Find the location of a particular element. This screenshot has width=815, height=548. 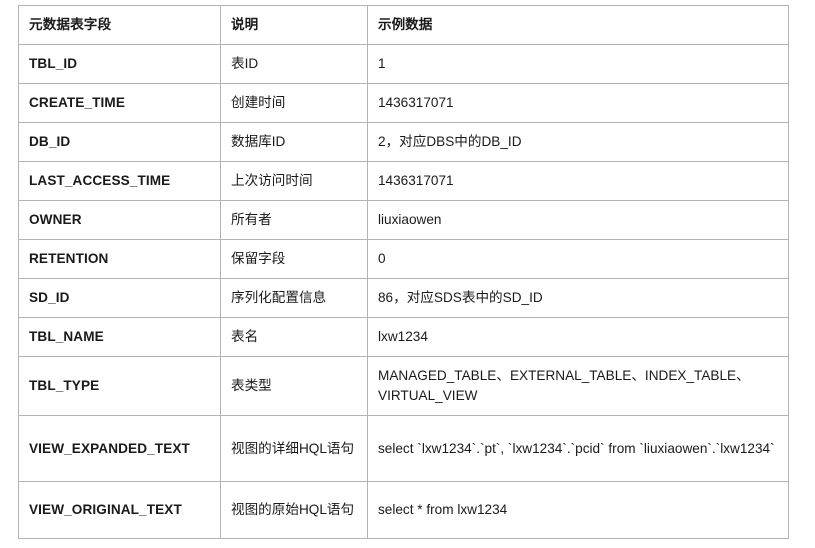

field-name: DB_ID is located at coordinates (50, 142).